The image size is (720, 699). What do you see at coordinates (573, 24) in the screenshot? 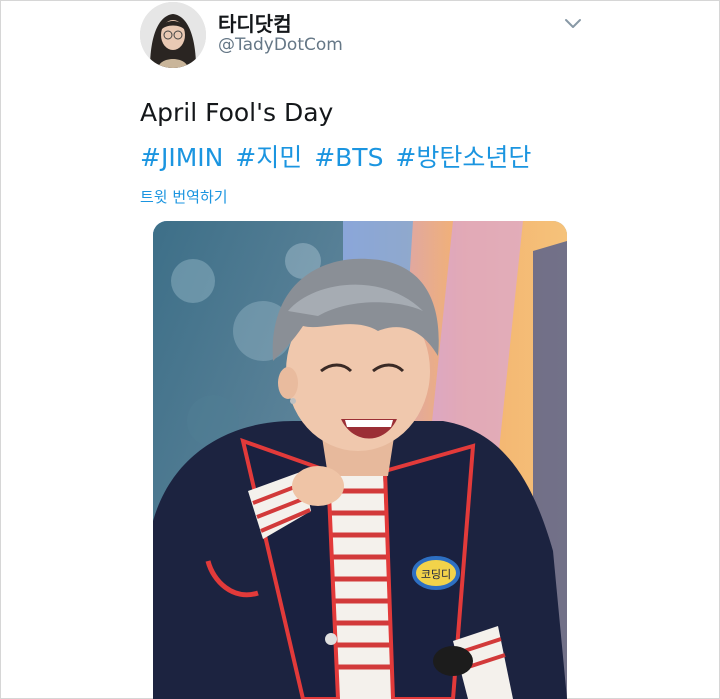
I see `chevron-down-icon` at bounding box center [573, 24].